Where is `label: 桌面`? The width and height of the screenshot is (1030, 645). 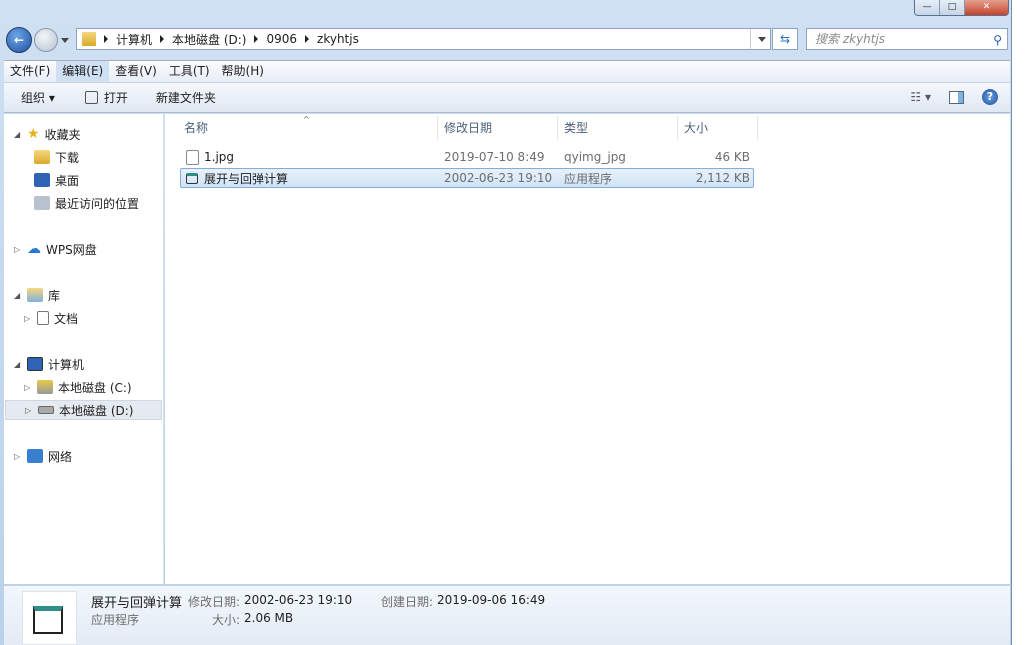
label: 桌面 is located at coordinates (67, 180).